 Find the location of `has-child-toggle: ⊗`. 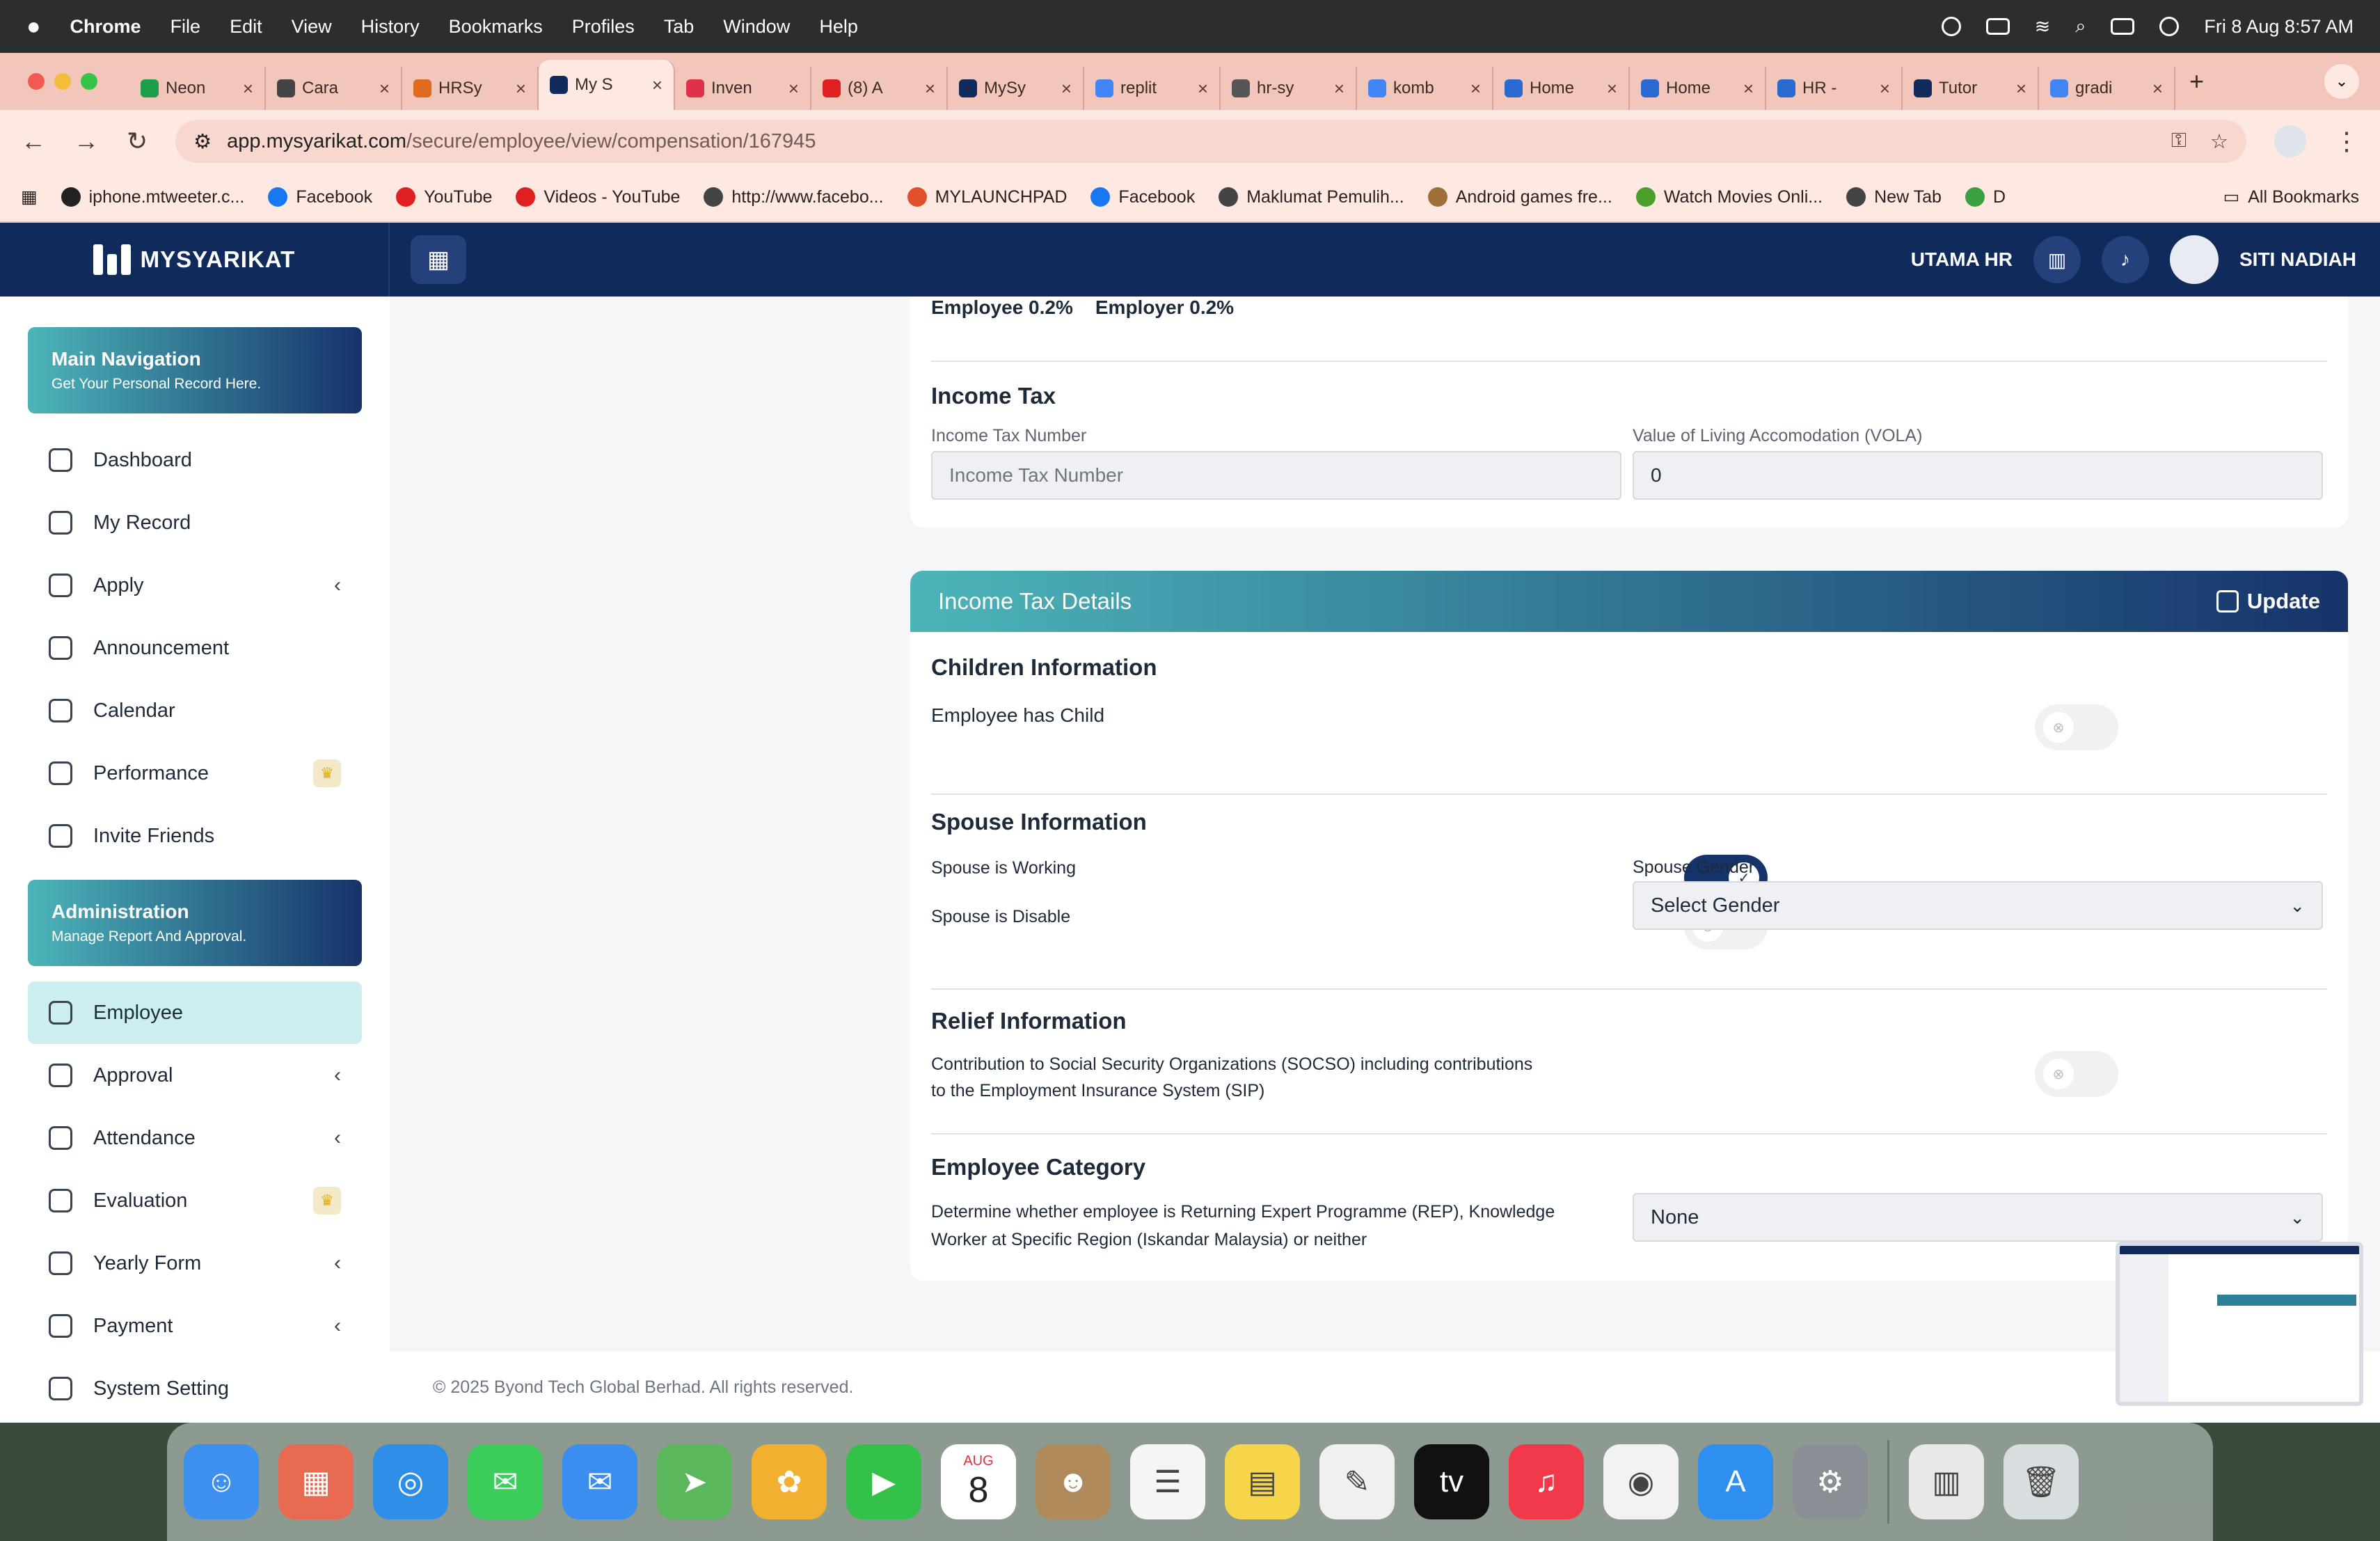

has-child-toggle: ⊗ is located at coordinates (2076, 727).